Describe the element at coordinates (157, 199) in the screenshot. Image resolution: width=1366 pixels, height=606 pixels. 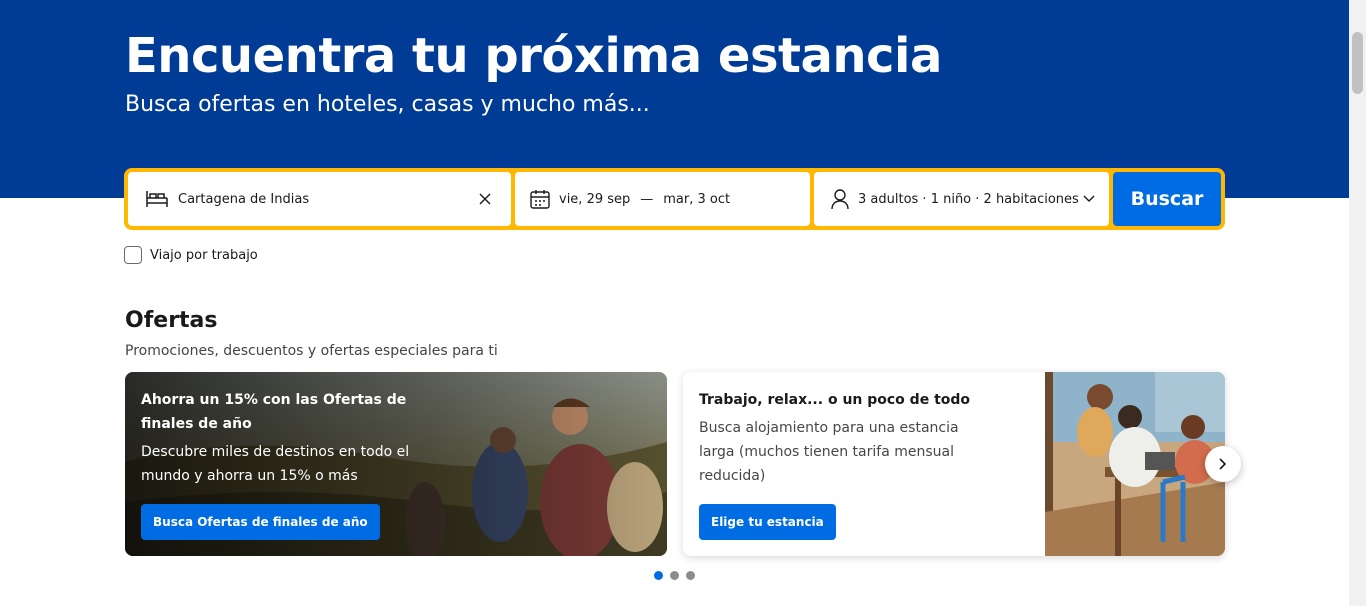
I see `bed-icon` at that location.